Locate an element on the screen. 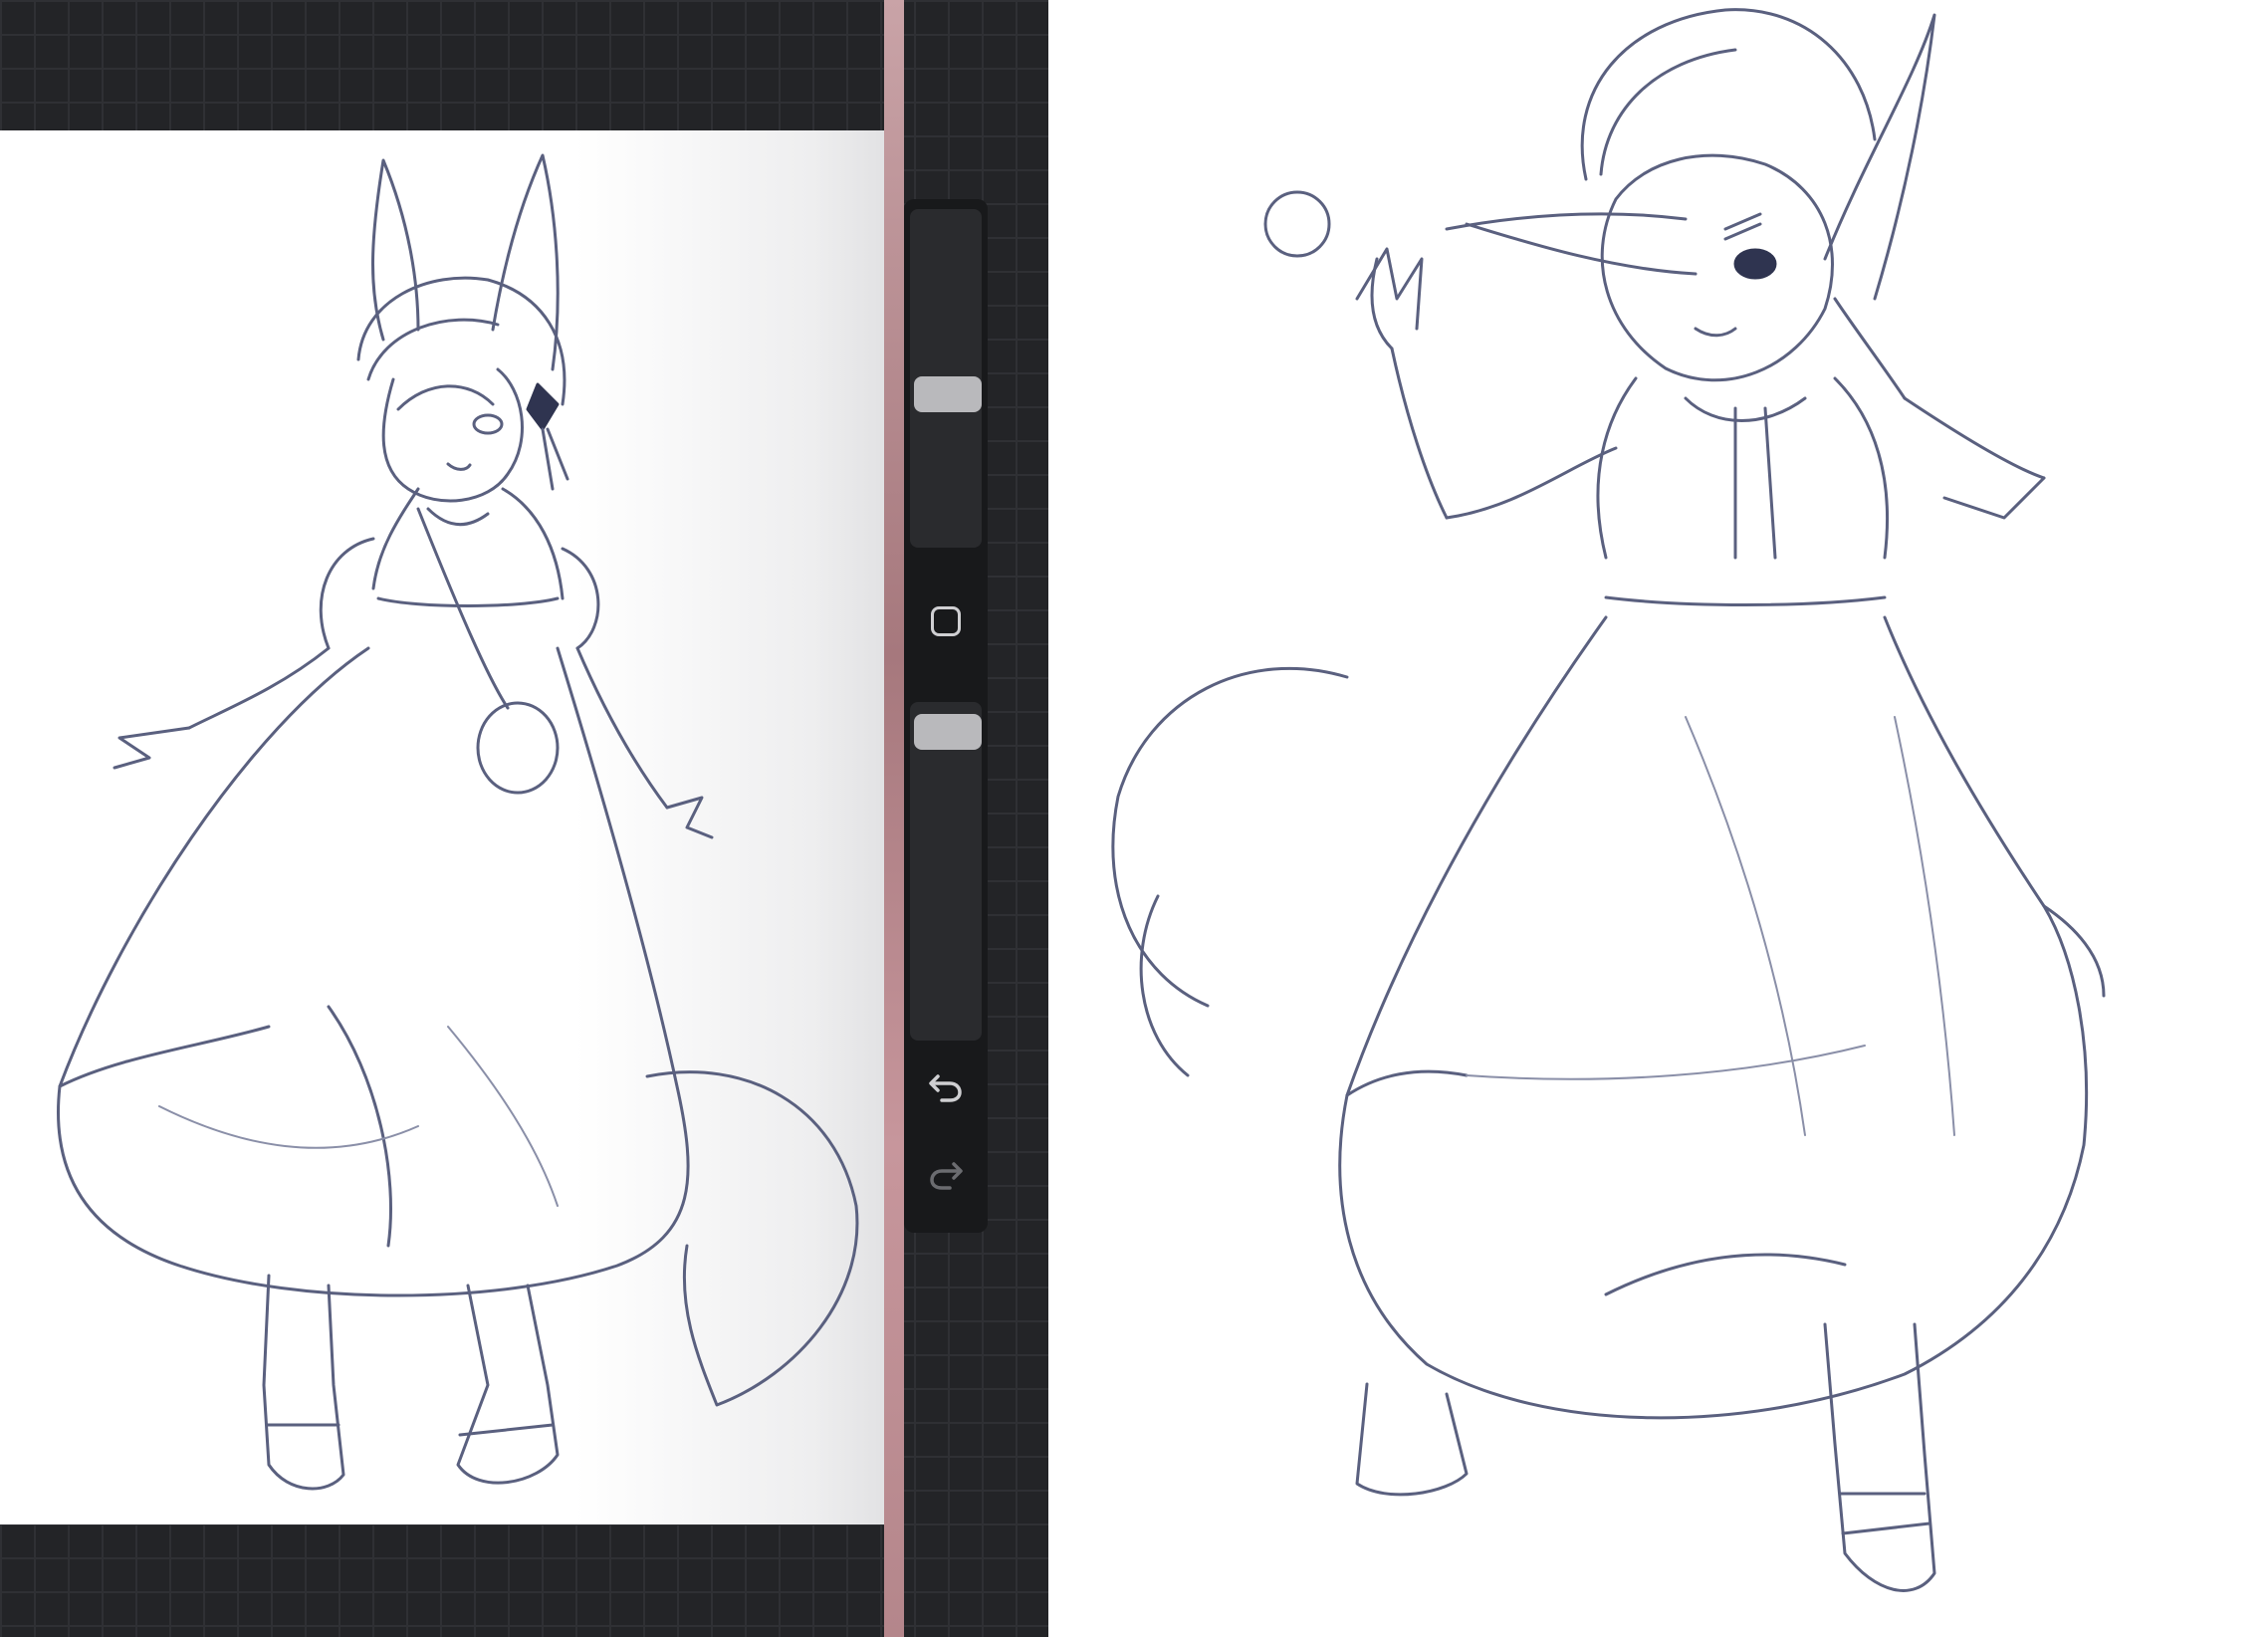 This screenshot has height=1637, width=2268. opacity-slider is located at coordinates (946, 871).